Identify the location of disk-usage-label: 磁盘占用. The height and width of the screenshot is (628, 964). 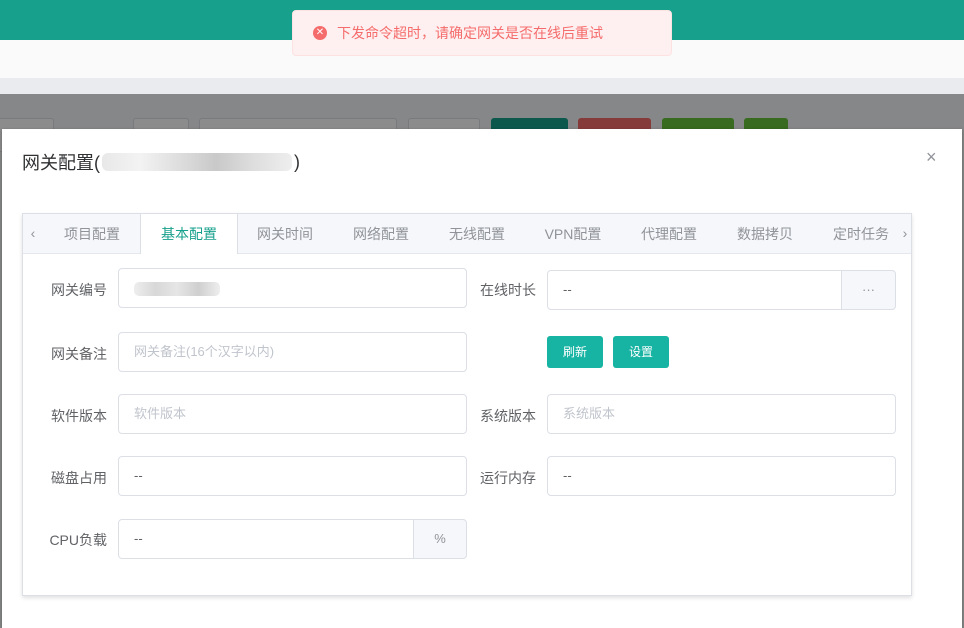
(79, 478).